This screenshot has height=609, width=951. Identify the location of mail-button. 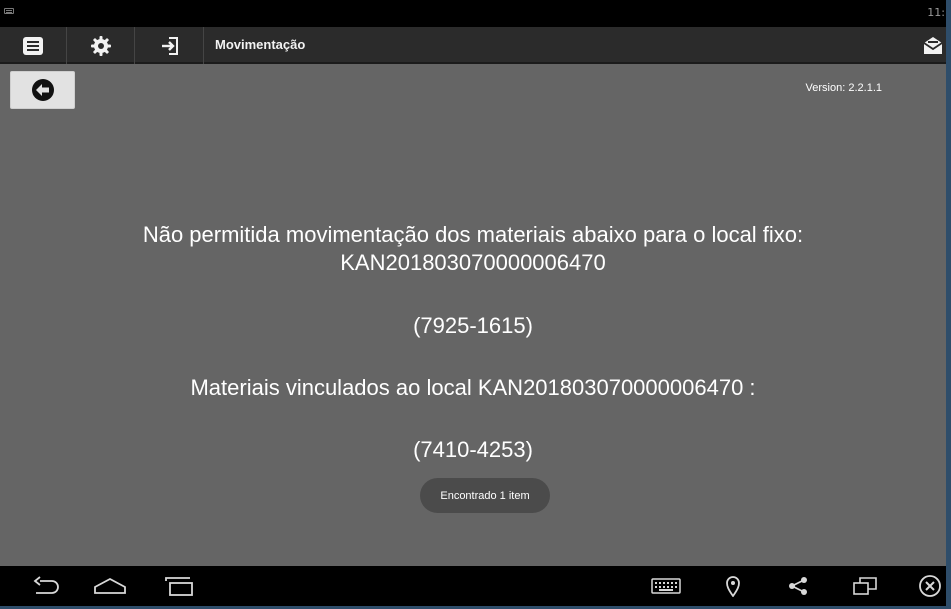
(933, 46).